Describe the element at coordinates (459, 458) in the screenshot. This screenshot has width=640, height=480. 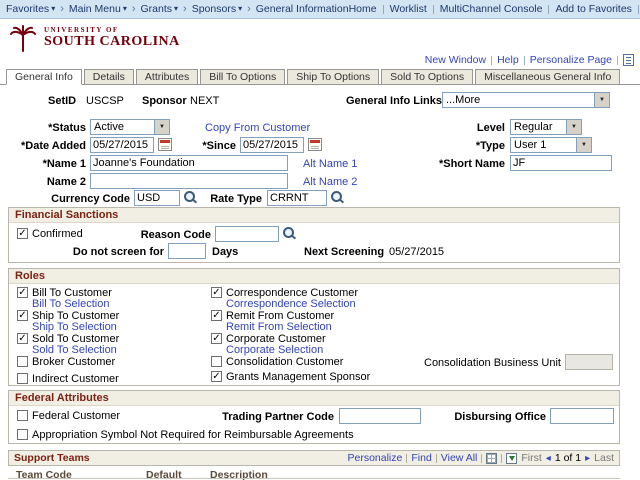
I see `view-all-link: View All` at that location.